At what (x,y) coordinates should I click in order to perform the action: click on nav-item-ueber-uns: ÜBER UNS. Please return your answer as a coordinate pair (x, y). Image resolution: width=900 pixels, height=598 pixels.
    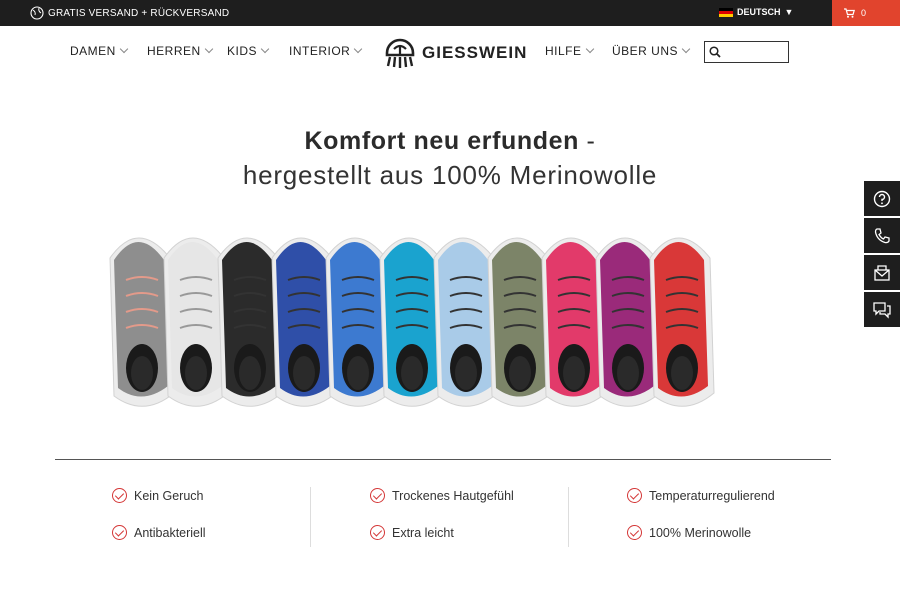
    Looking at the image, I should click on (651, 51).